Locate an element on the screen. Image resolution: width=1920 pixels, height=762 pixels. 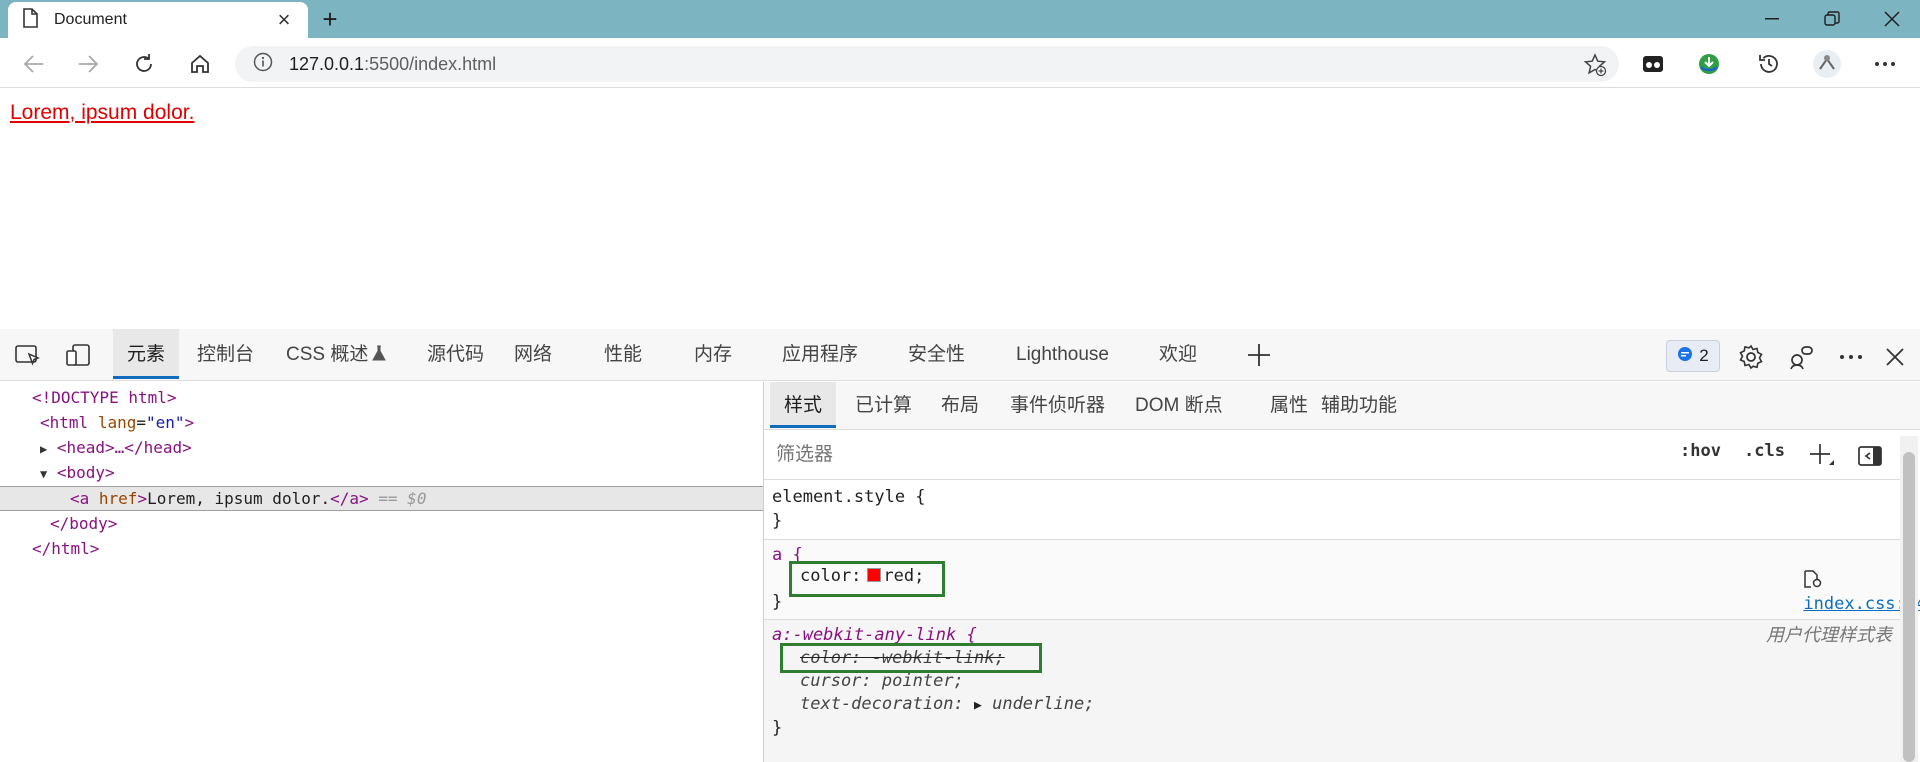
tab-event-listeners: 事件侦听器 is located at coordinates (1057, 406).